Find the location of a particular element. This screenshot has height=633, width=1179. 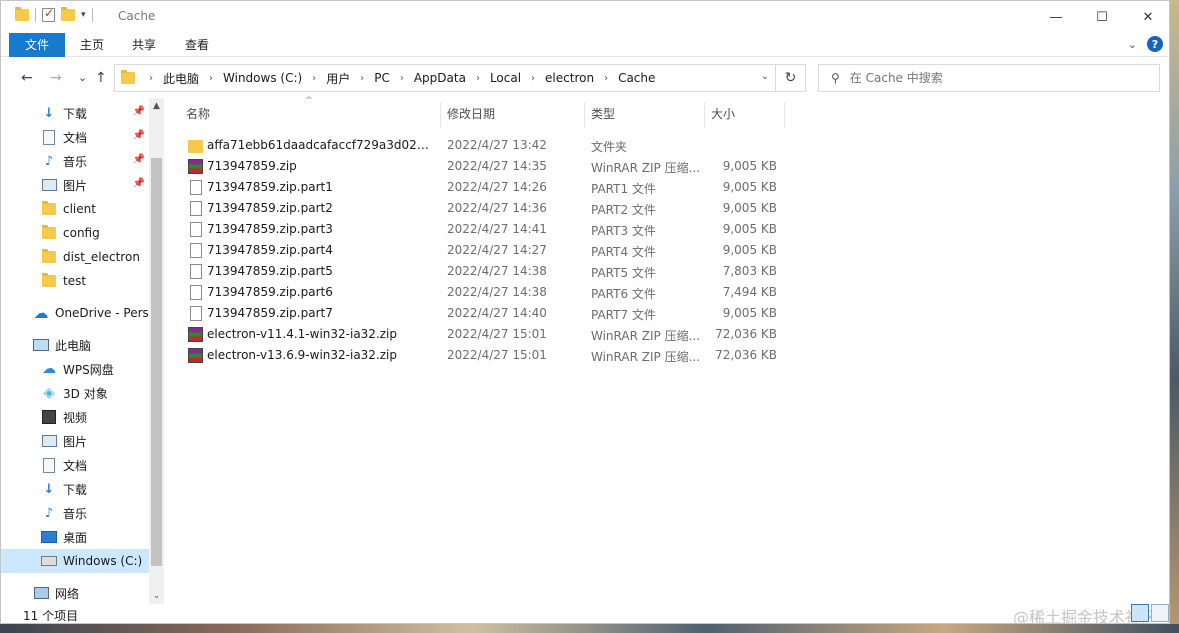

column-header-size: 大小 is located at coordinates (740, 114).